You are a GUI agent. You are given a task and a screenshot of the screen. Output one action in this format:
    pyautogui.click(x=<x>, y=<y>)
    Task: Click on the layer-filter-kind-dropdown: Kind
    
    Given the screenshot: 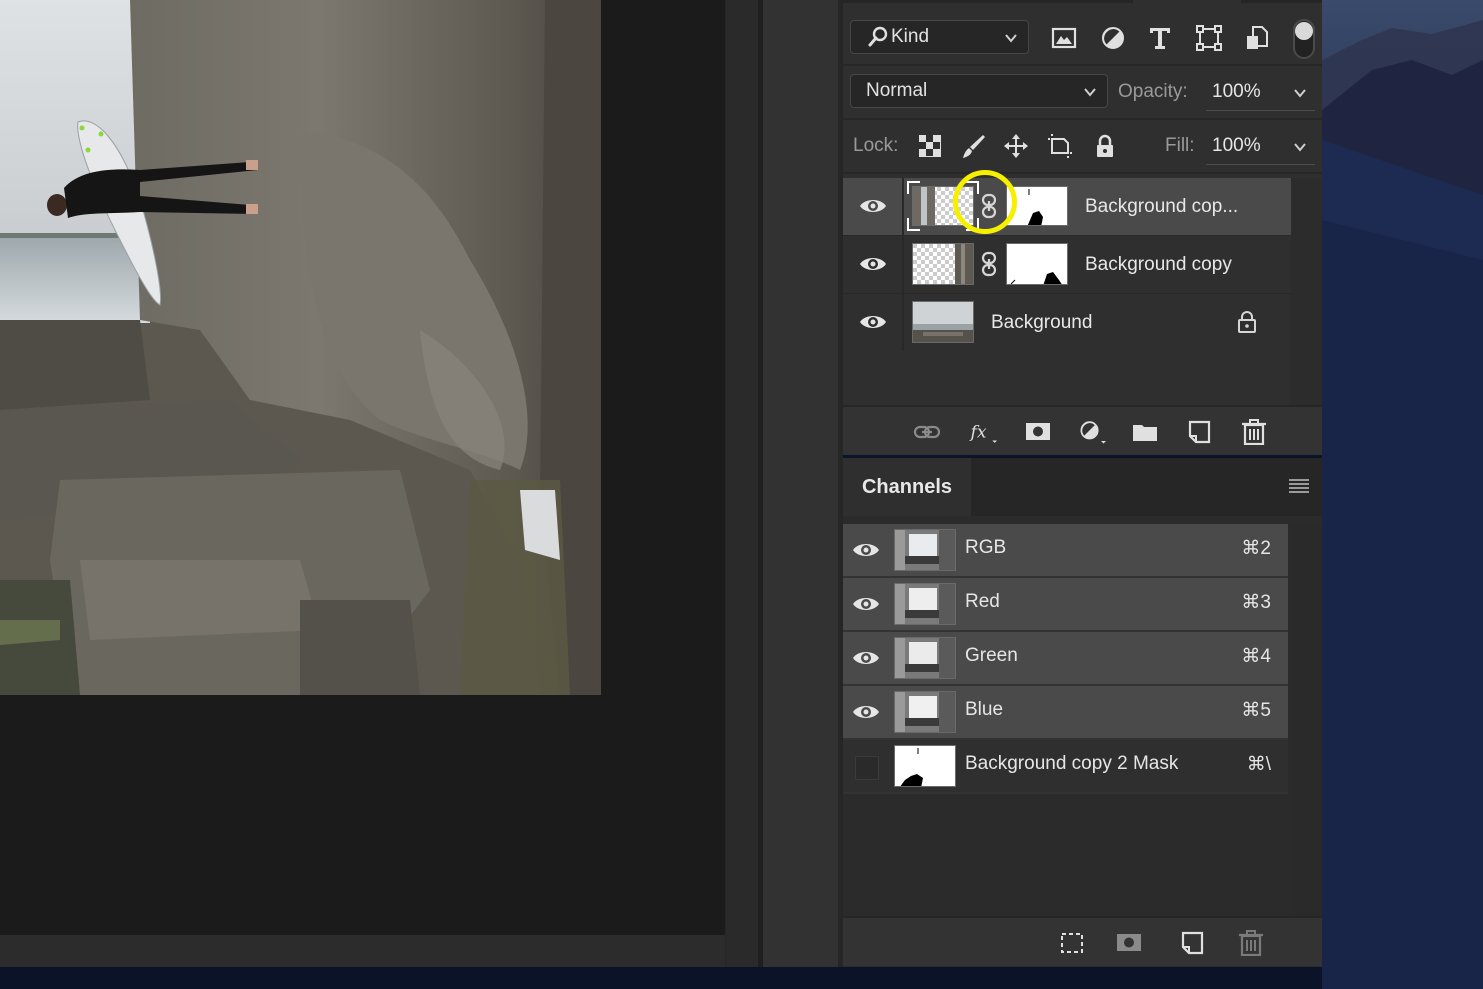 What is the action you would take?
    pyautogui.click(x=939, y=37)
    